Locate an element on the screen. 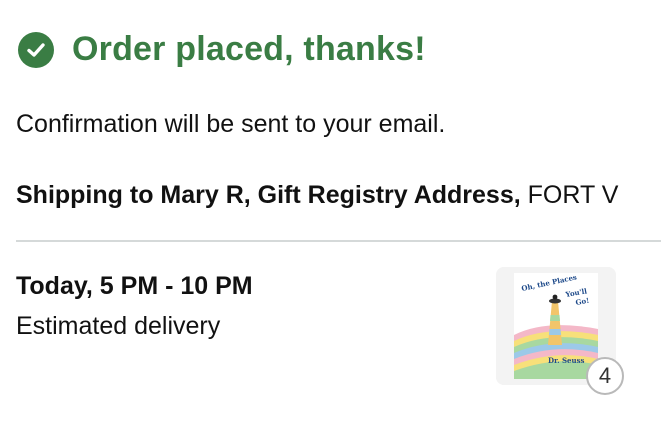 Image resolution: width=661 pixels, height=426 pixels. check-circle-icon is located at coordinates (36, 49).